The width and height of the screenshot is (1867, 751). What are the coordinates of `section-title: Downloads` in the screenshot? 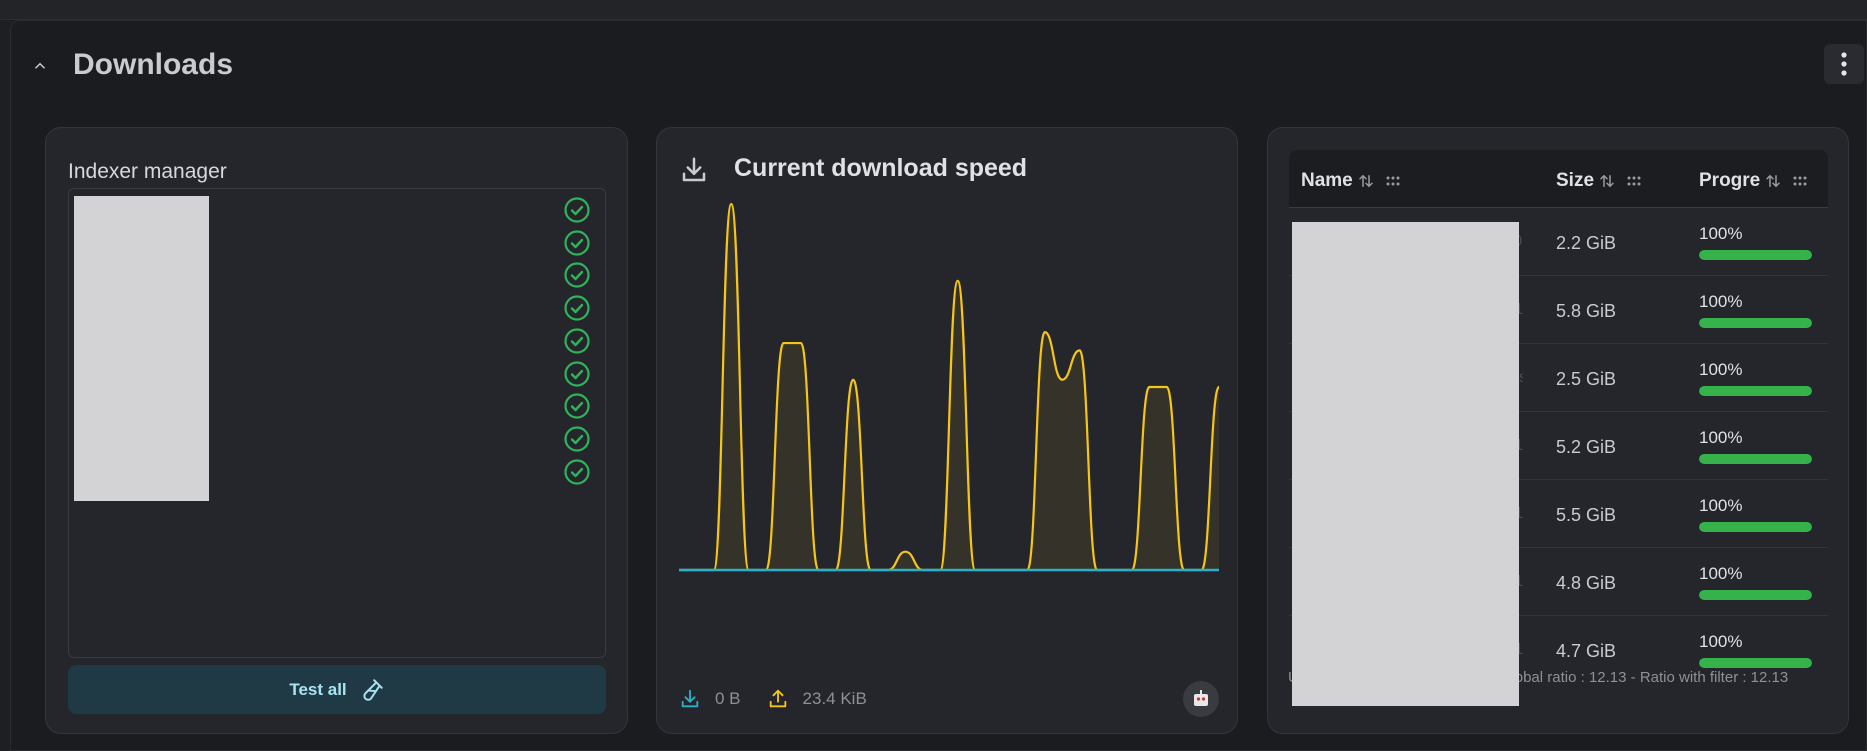 It's located at (153, 64).